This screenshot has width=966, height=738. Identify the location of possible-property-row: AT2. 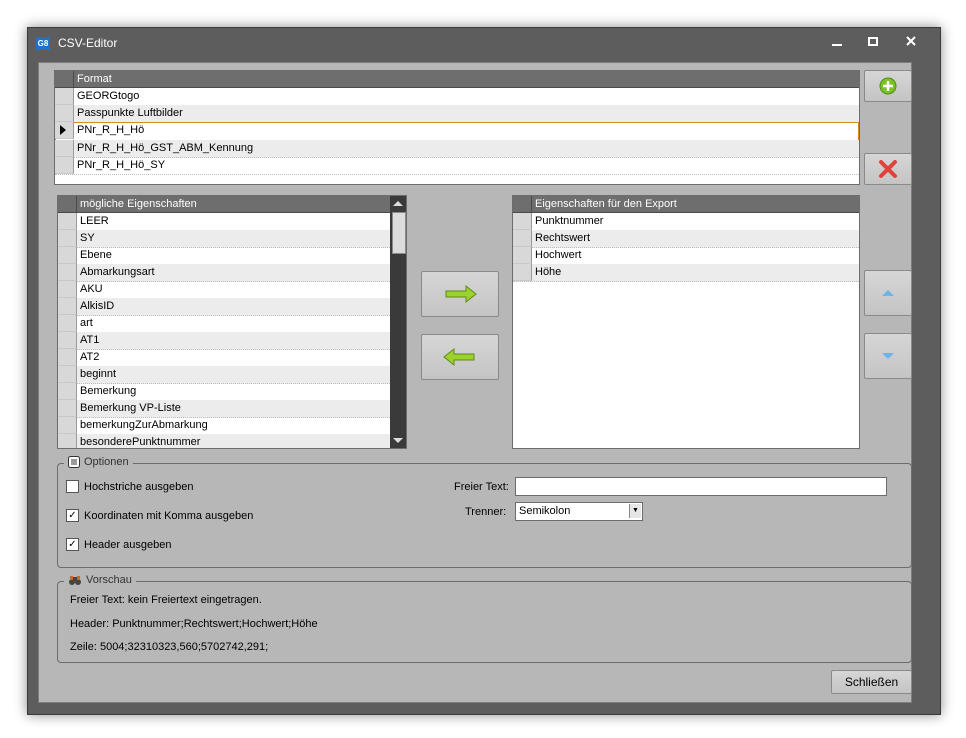
(232, 358).